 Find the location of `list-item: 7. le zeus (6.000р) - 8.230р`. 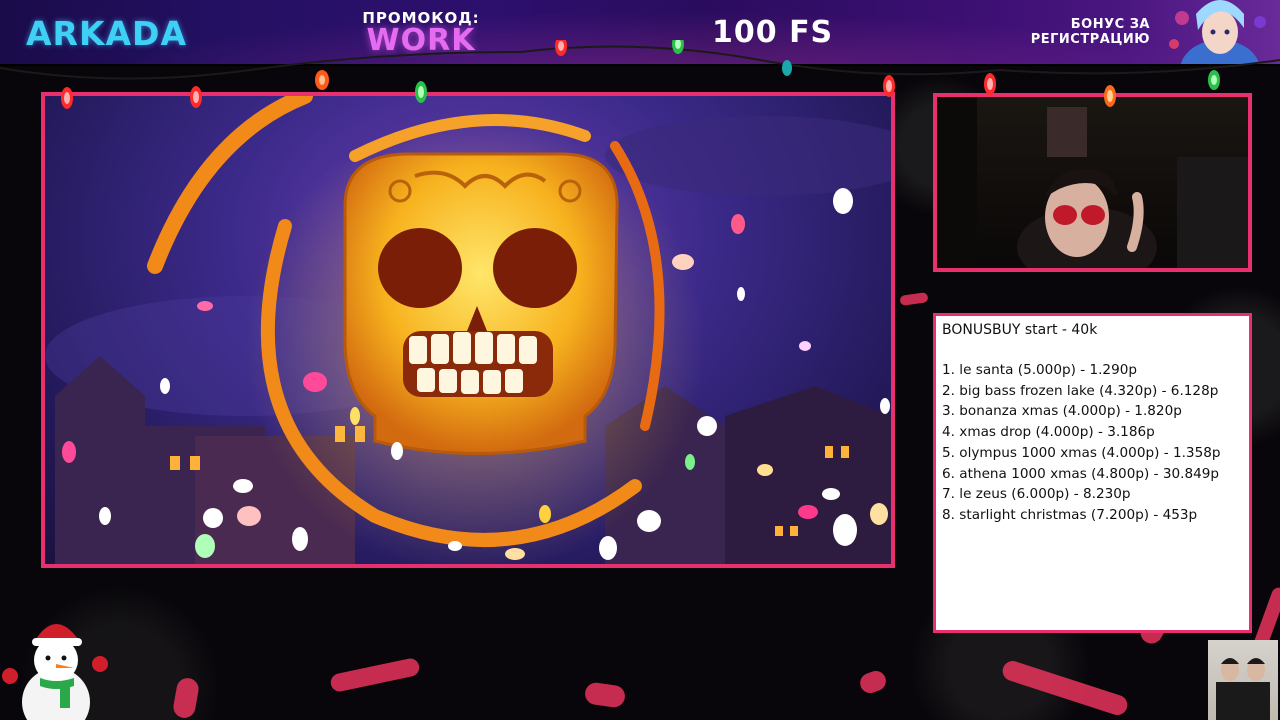

list-item: 7. le zeus (6.000р) - 8.230р is located at coordinates (1036, 494).